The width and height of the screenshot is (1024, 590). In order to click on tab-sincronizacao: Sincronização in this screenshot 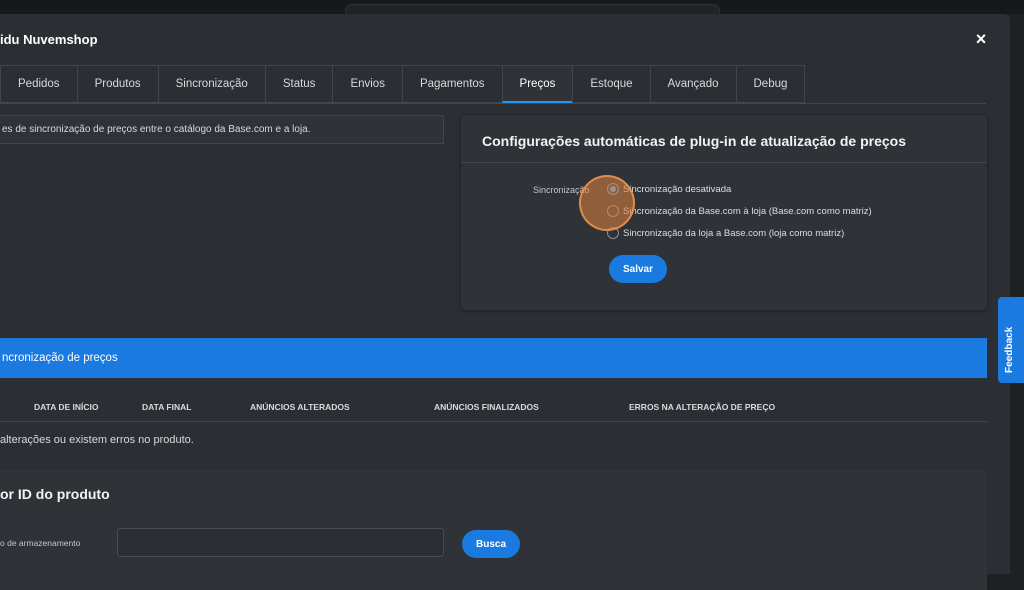, I will do `click(211, 84)`.